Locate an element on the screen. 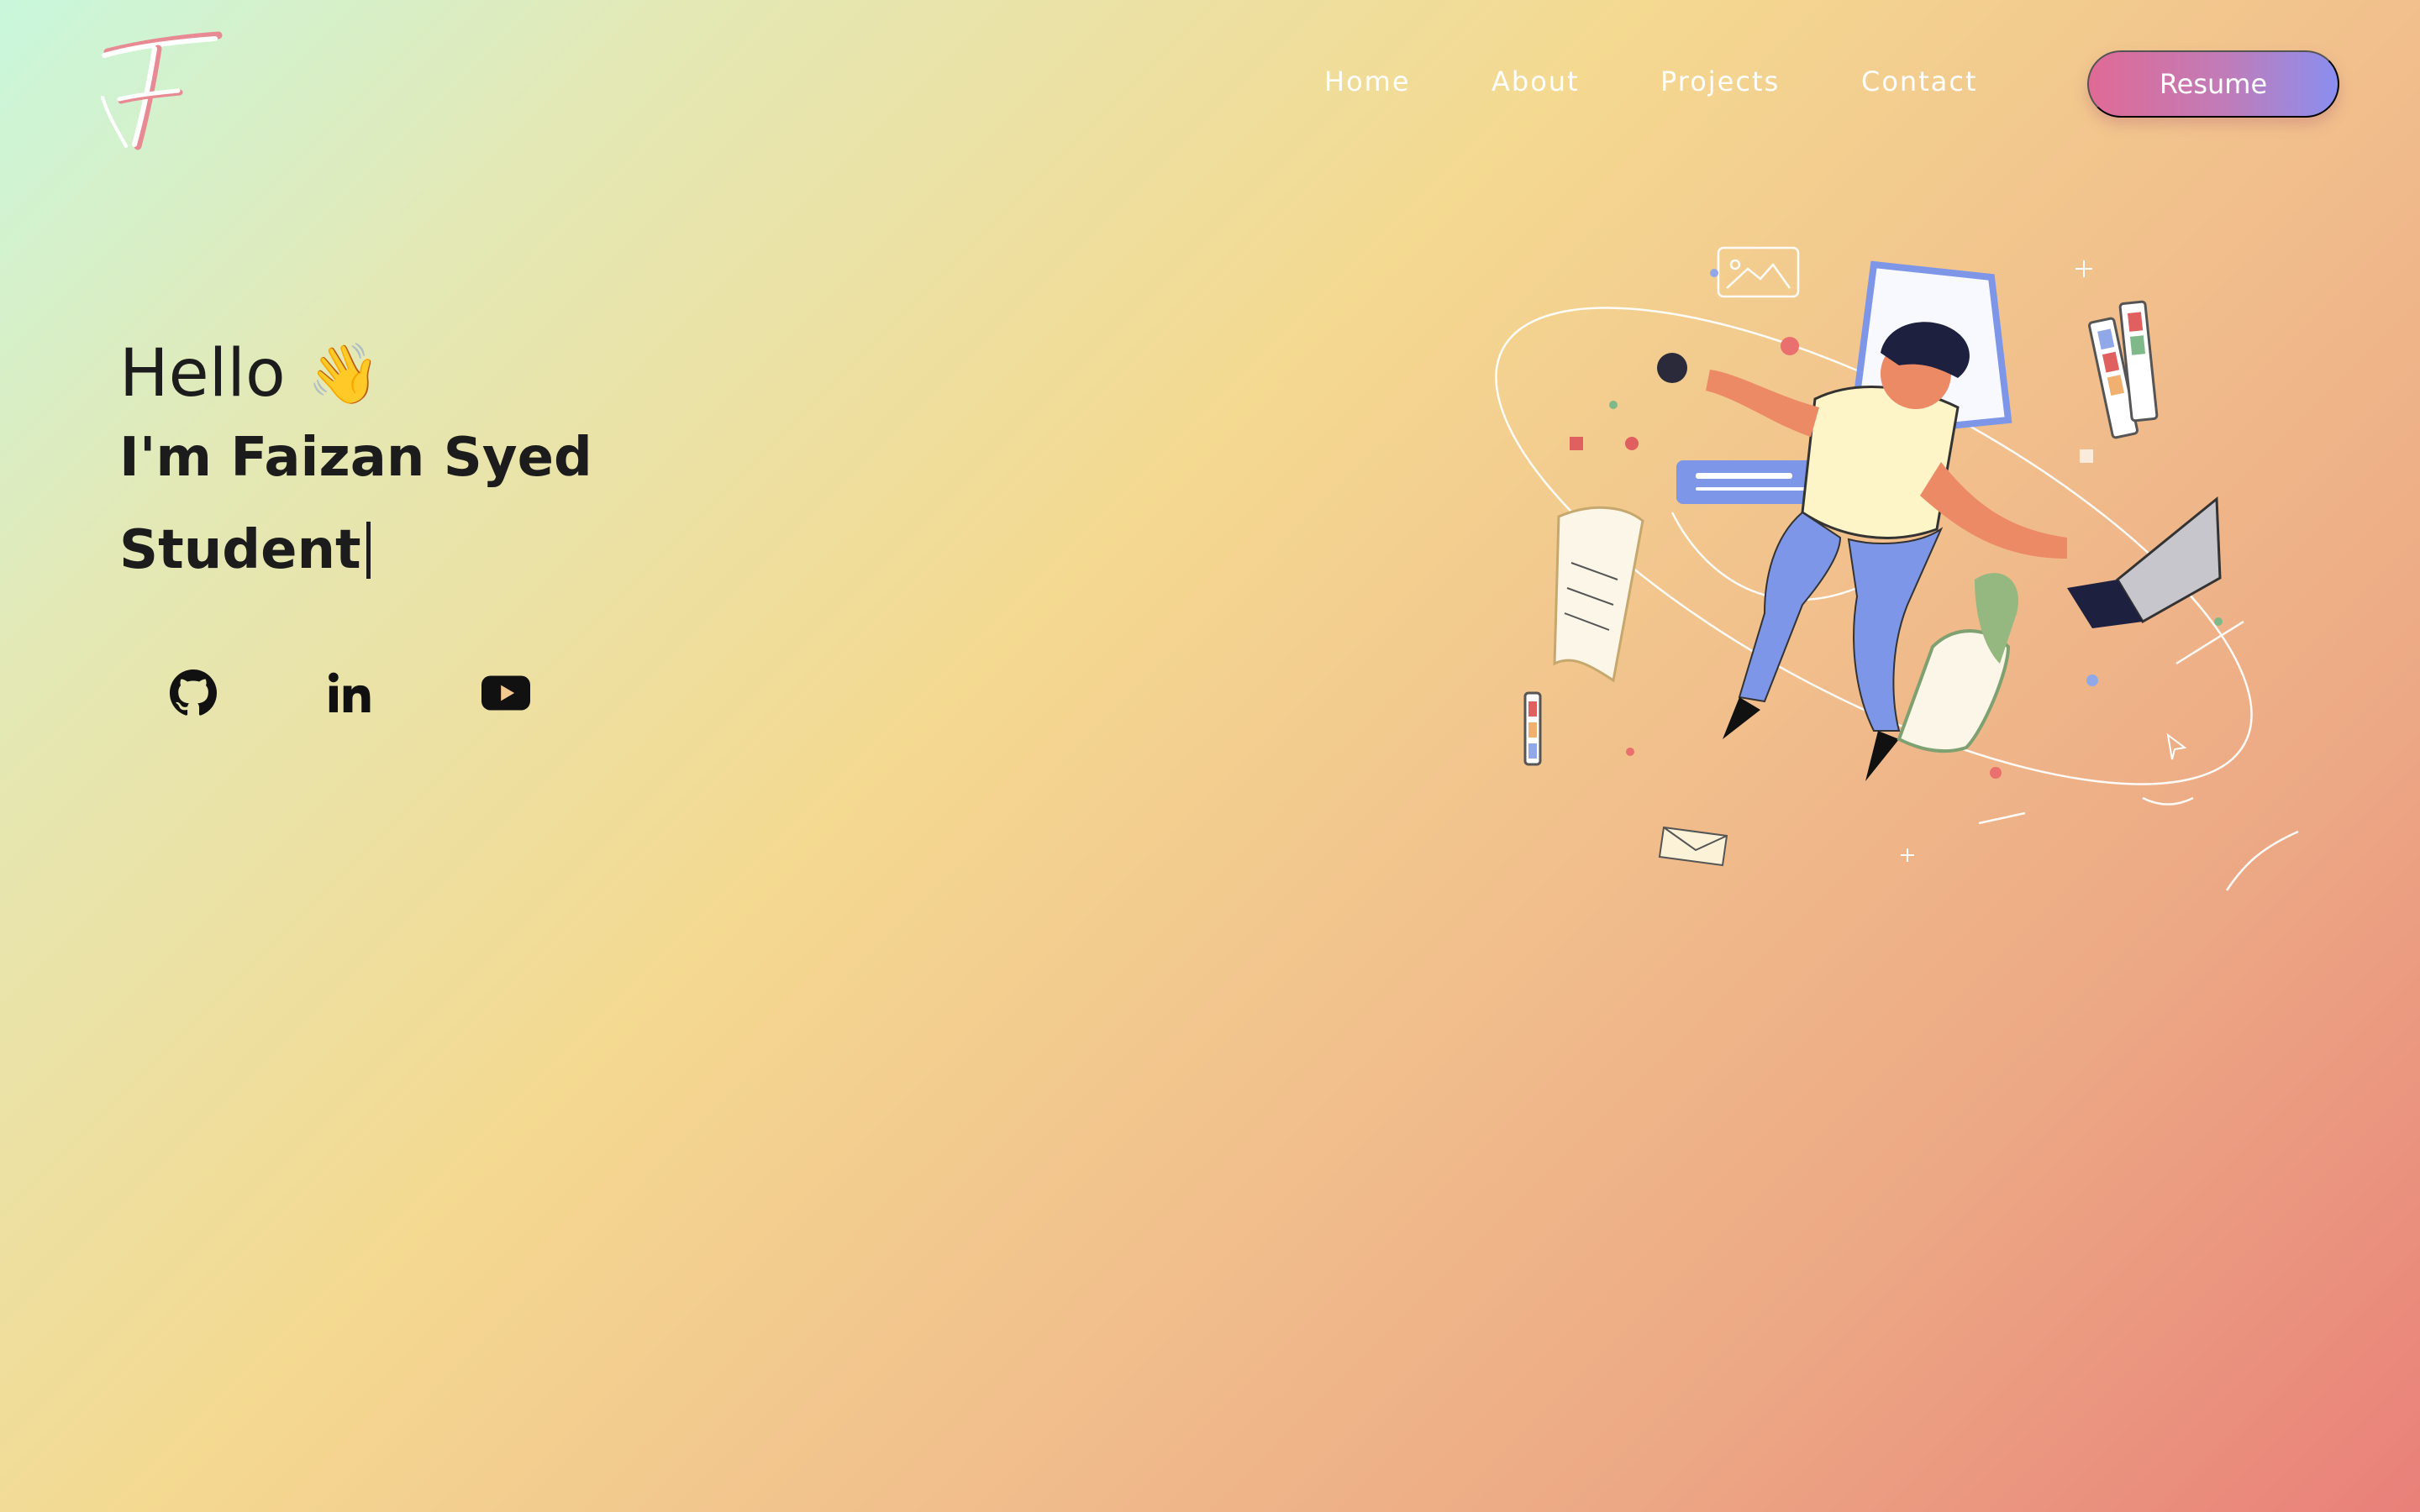  hero-name: I'm Faizan Syed is located at coordinates (355, 458).